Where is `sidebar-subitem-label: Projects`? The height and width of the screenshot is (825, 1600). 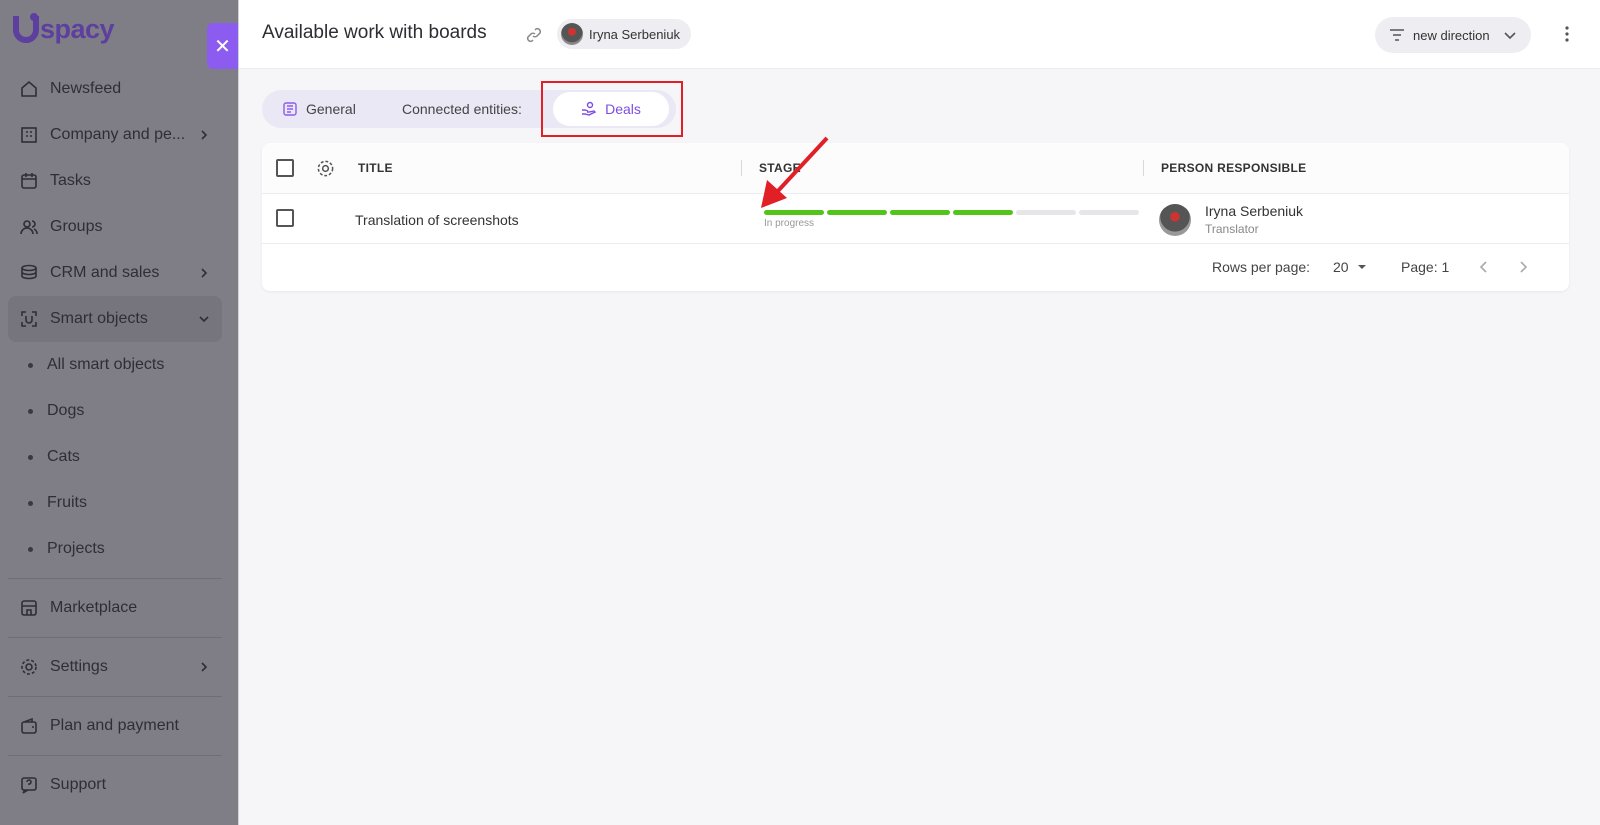 sidebar-subitem-label: Projects is located at coordinates (76, 548).